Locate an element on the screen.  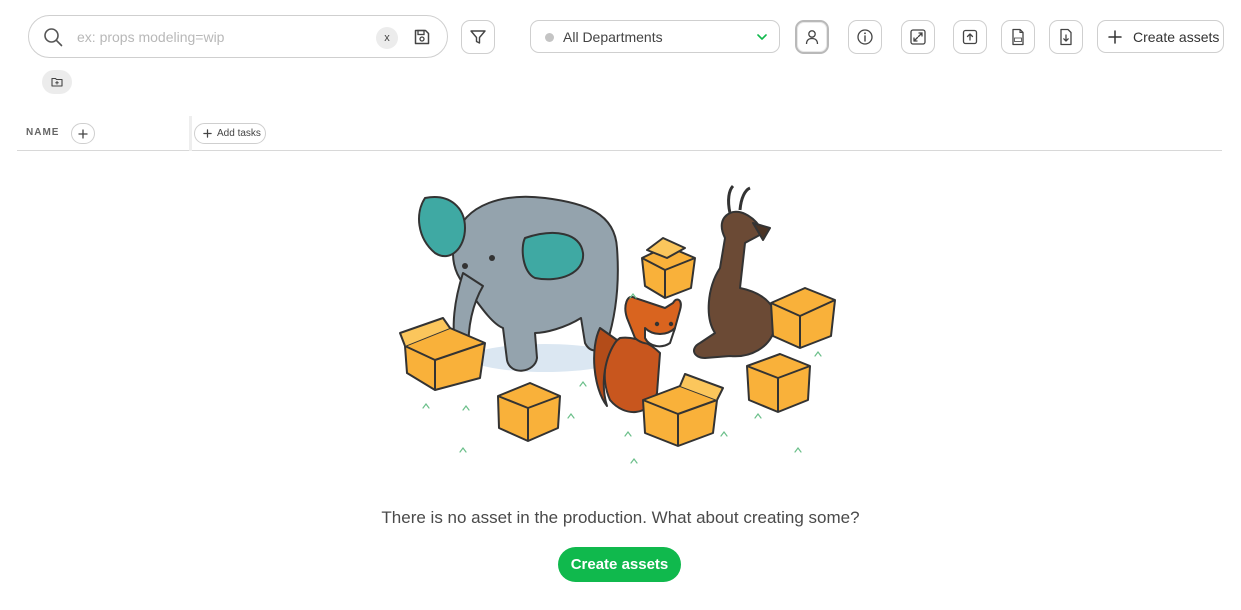
add-folder-button is located at coordinates (57, 82).